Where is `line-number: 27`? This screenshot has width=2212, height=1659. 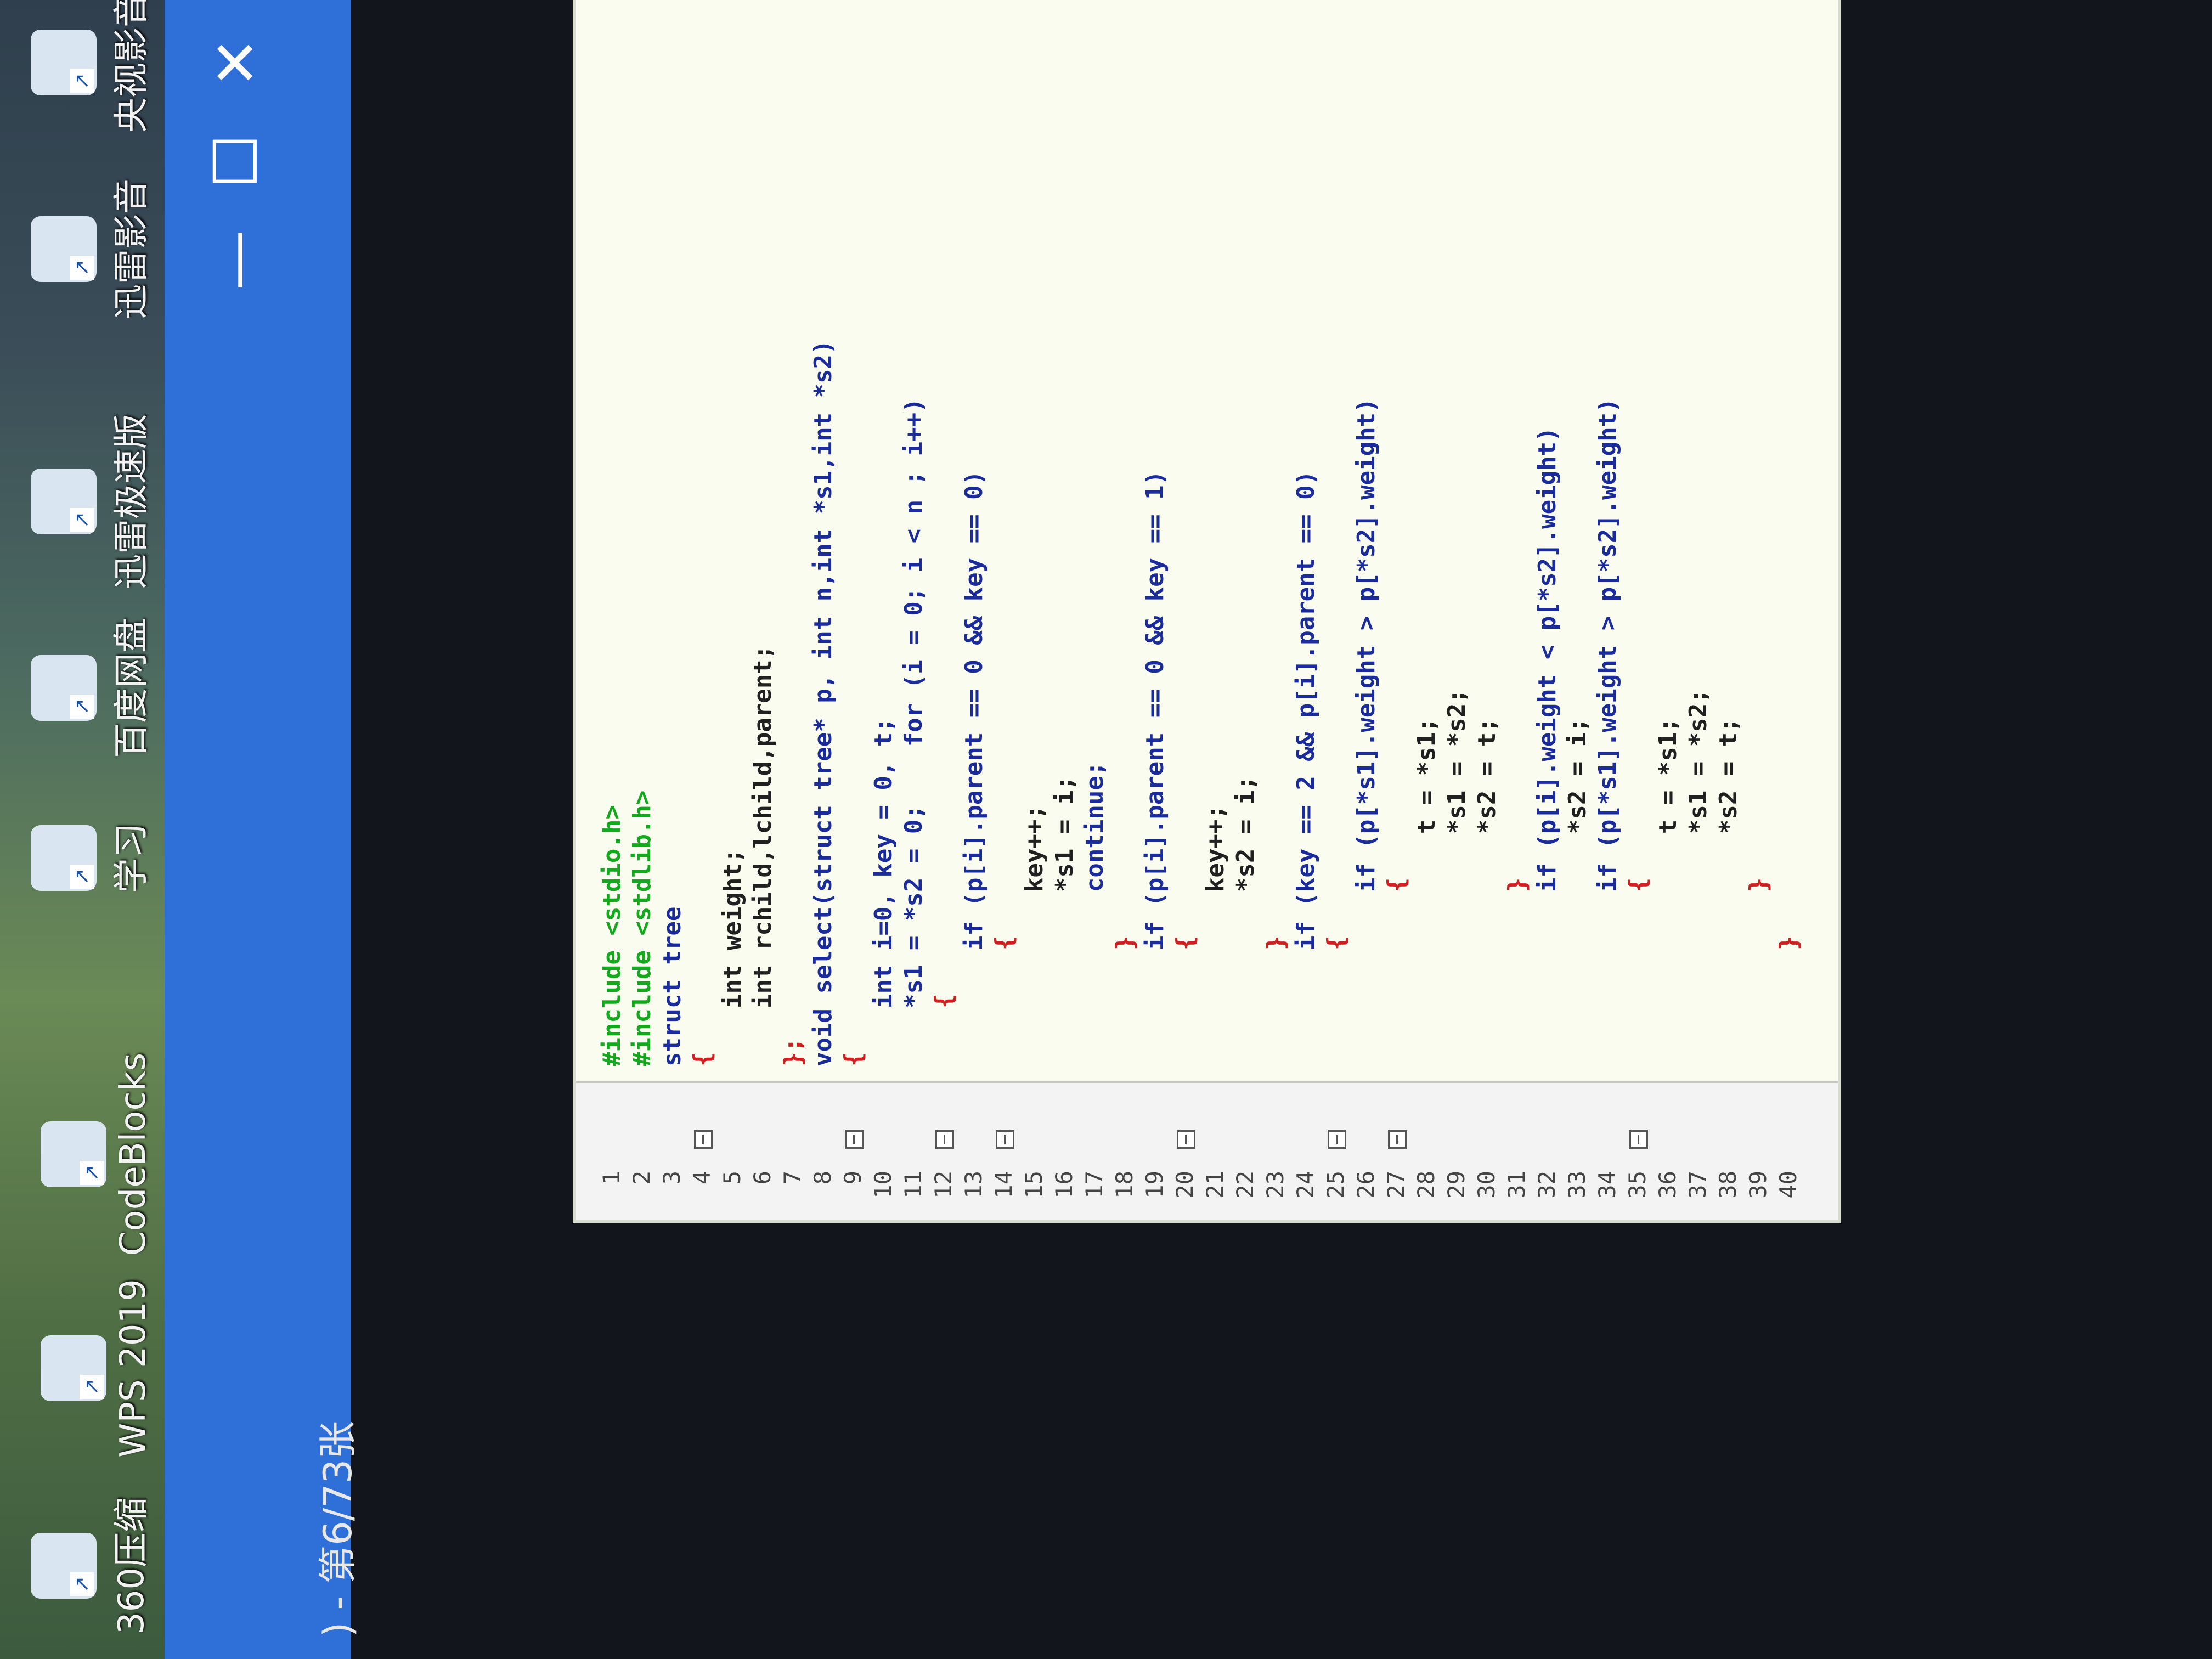
line-number: 27 is located at coordinates (1396, 1185).